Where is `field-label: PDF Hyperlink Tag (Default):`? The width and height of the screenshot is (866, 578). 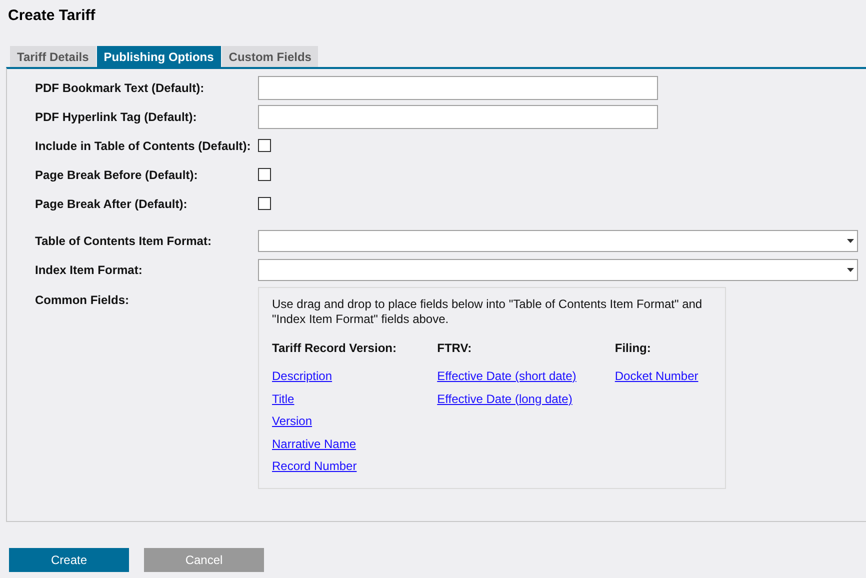 field-label: PDF Hyperlink Tag (Default): is located at coordinates (116, 117).